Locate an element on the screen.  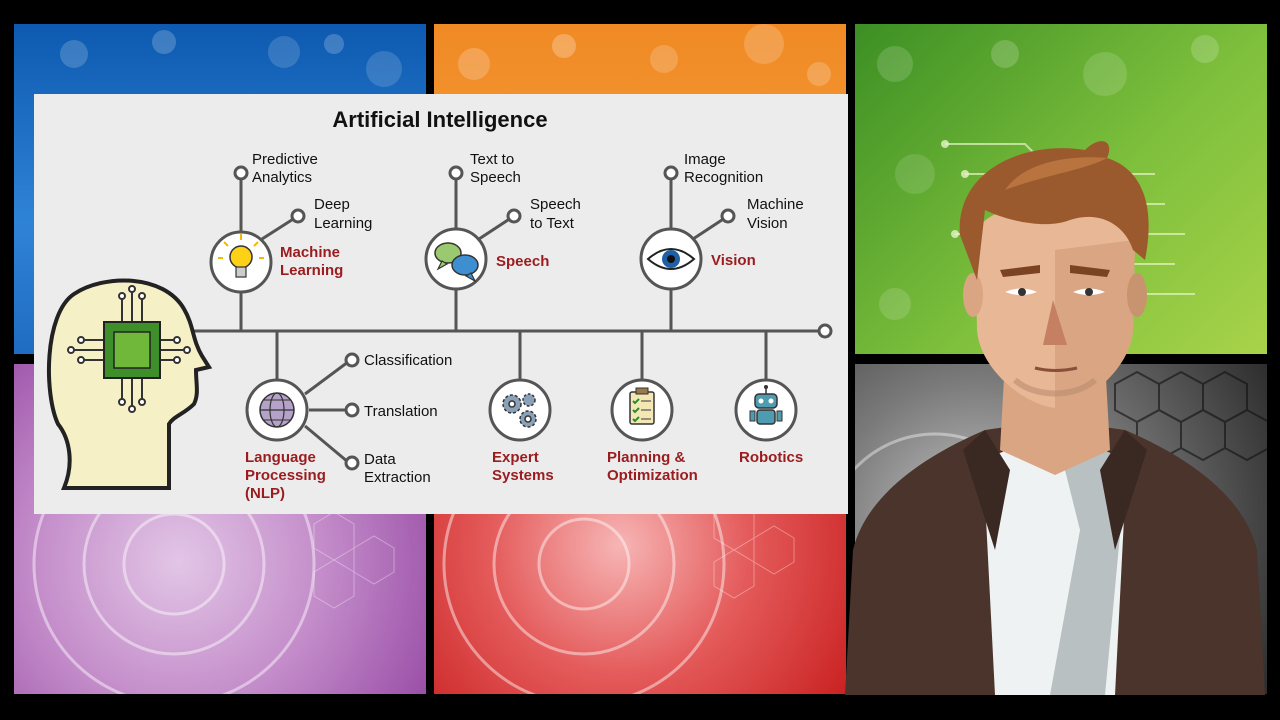
speech-to-text-label-1: Speech is located at coordinates (555, 204).